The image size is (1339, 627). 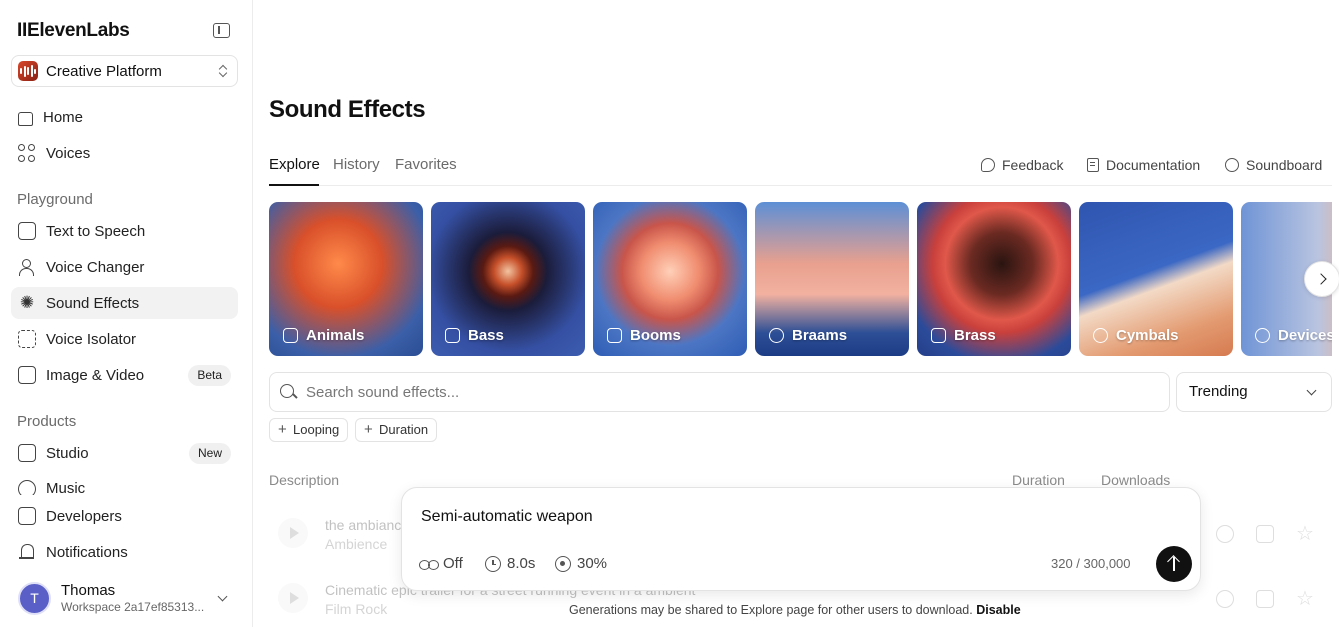 I want to click on row-tags: Film Rock, so click(x=356, y=609).